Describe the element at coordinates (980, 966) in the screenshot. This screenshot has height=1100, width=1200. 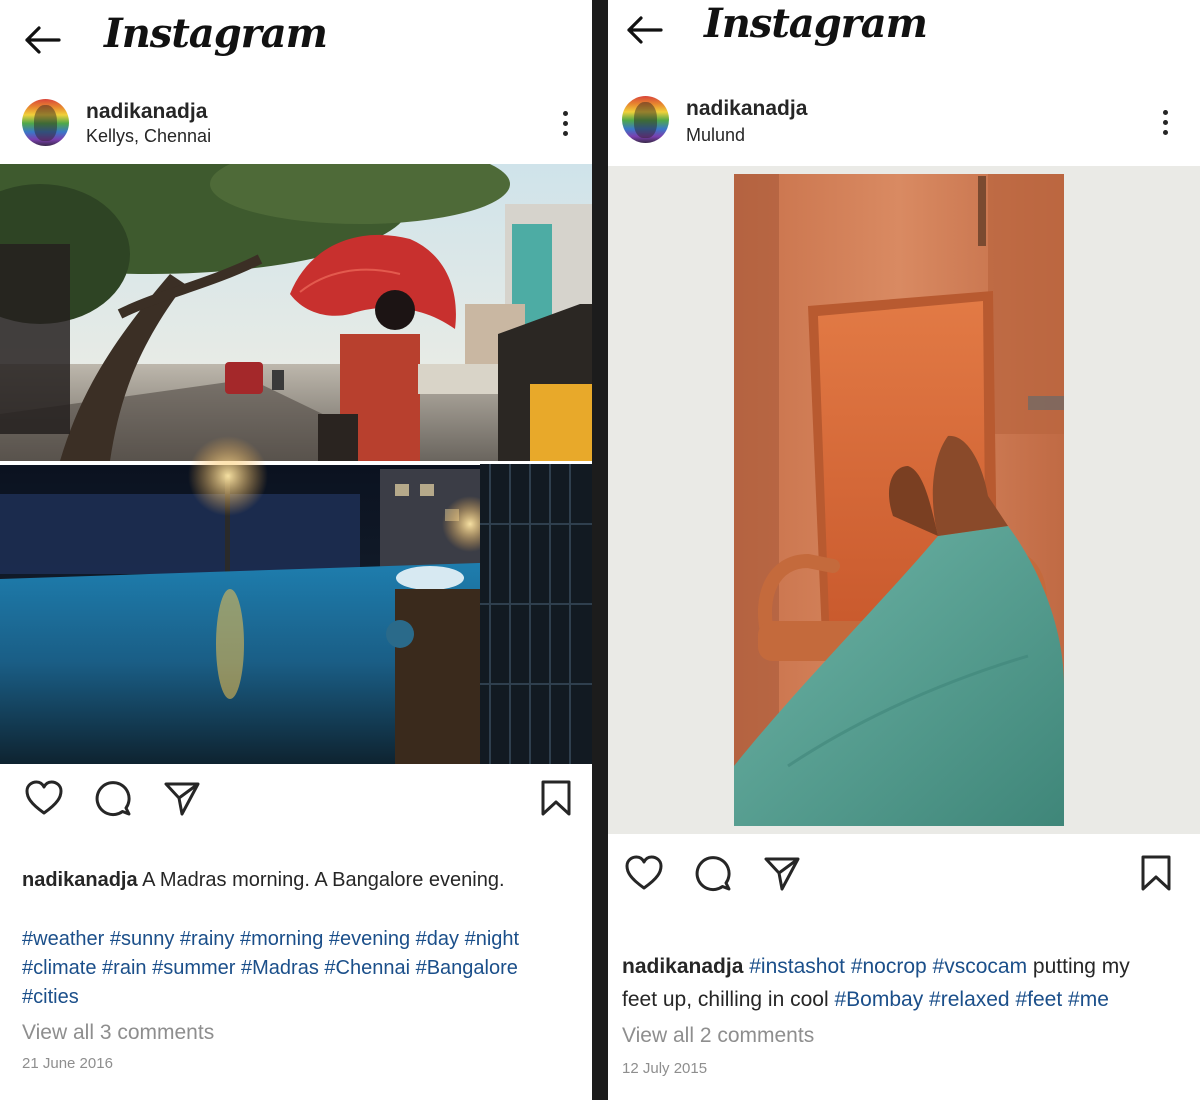
I see `hashtag-link: #vscocam` at that location.